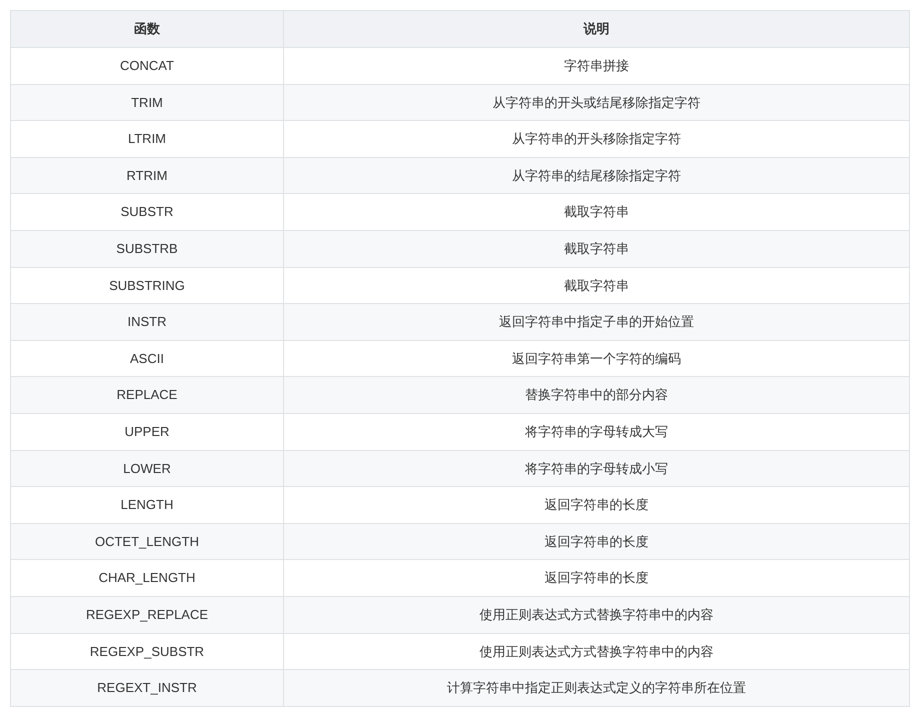 Image resolution: width=921 pixels, height=721 pixels. What do you see at coordinates (597, 431) in the screenshot?
I see `table-cell: 将字符串的字母转成大写` at bounding box center [597, 431].